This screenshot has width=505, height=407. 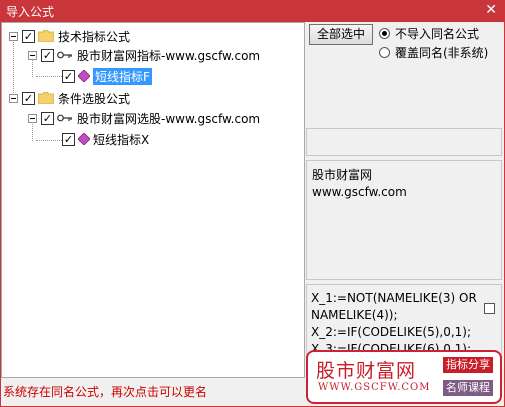 I want to click on brand-url: WWW.GSCFW.COM, so click(x=374, y=387).